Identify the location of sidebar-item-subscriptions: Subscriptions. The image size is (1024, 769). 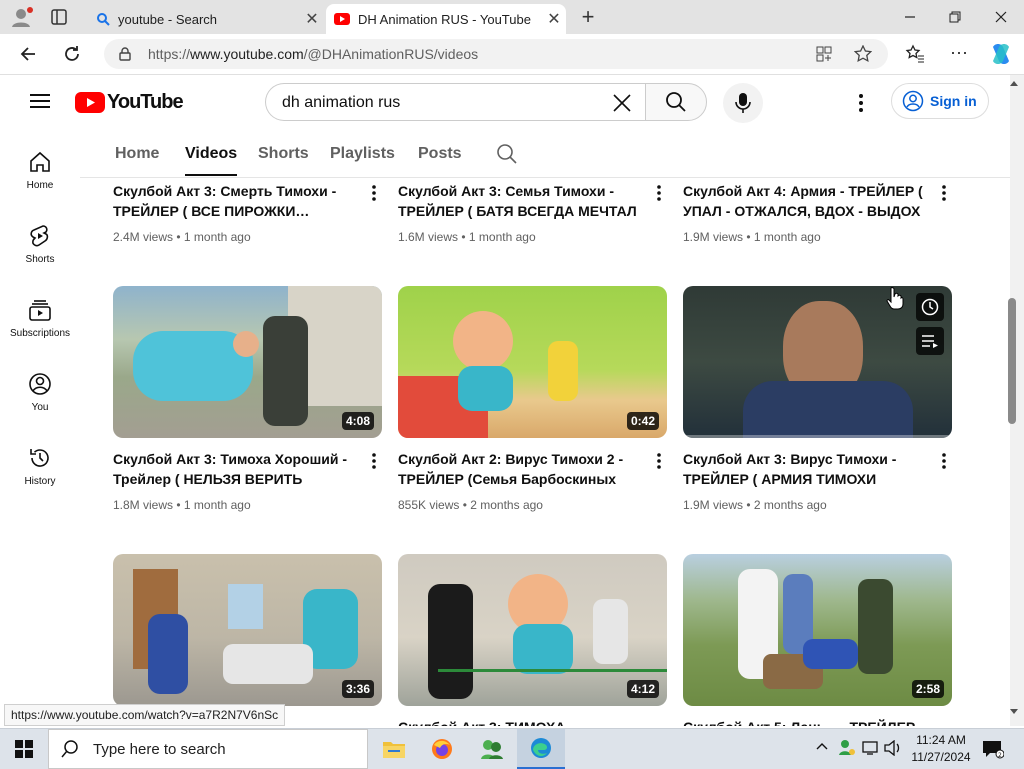
(40, 318).